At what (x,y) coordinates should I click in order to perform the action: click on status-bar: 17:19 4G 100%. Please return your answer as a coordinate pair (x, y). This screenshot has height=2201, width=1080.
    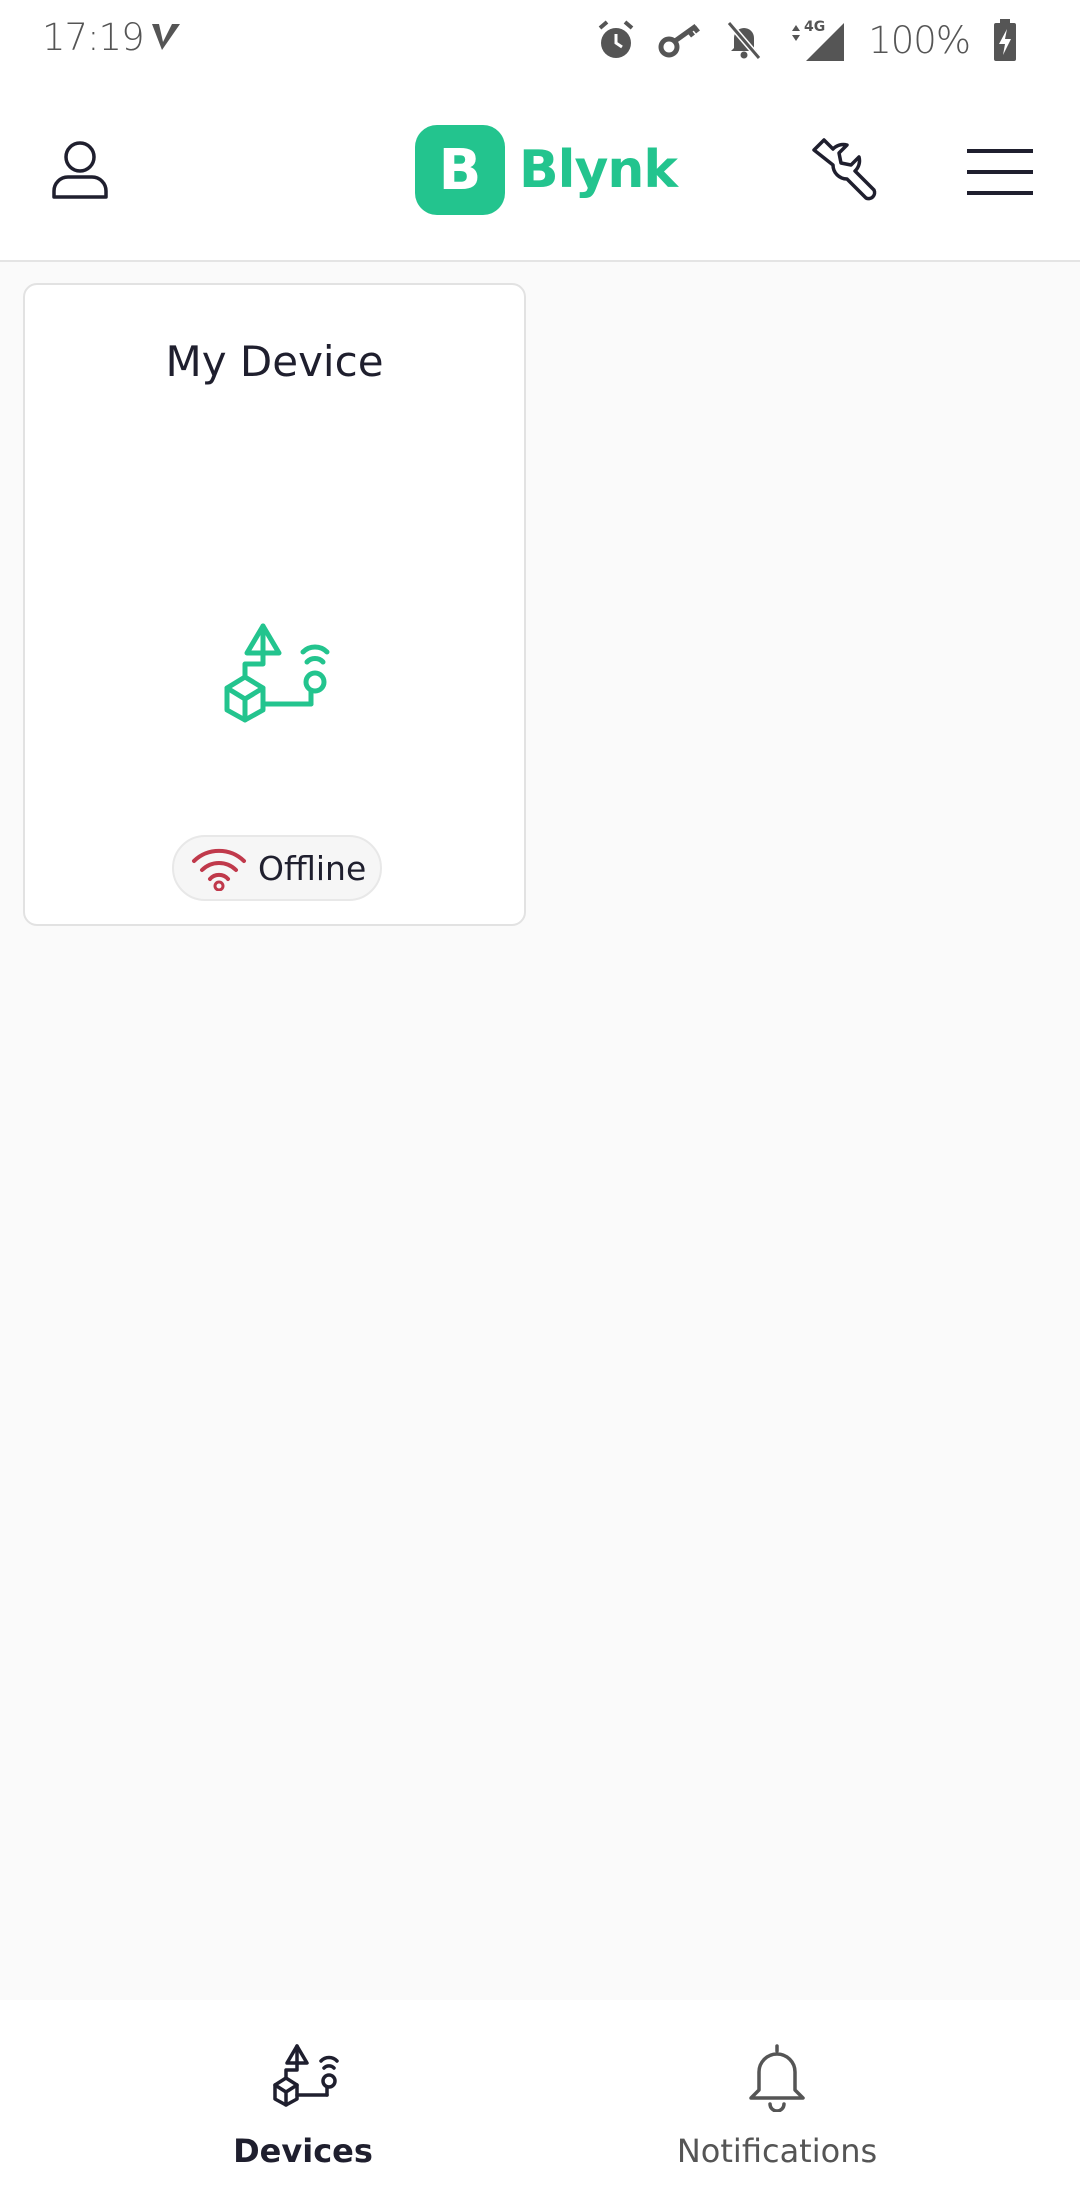
    Looking at the image, I should click on (540, 40).